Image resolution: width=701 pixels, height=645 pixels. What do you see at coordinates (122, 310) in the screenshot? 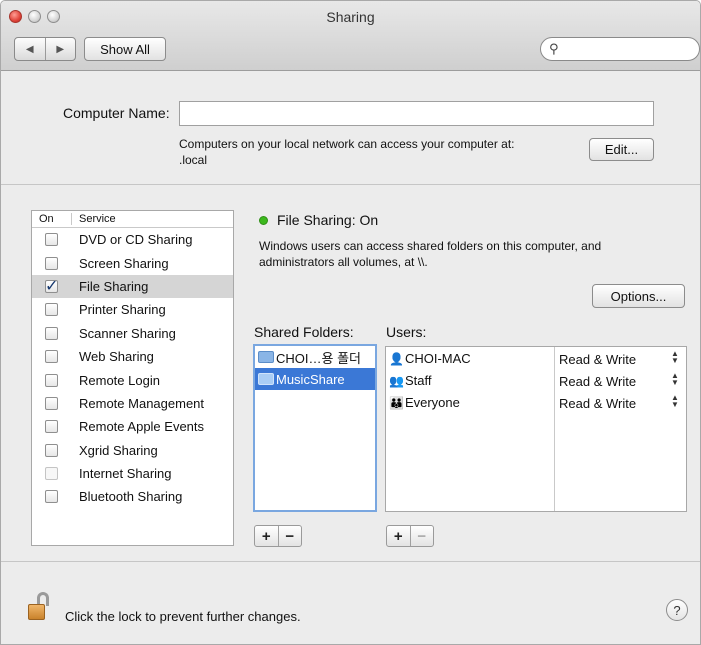
I see `service-label: Printer Sharing` at bounding box center [122, 310].